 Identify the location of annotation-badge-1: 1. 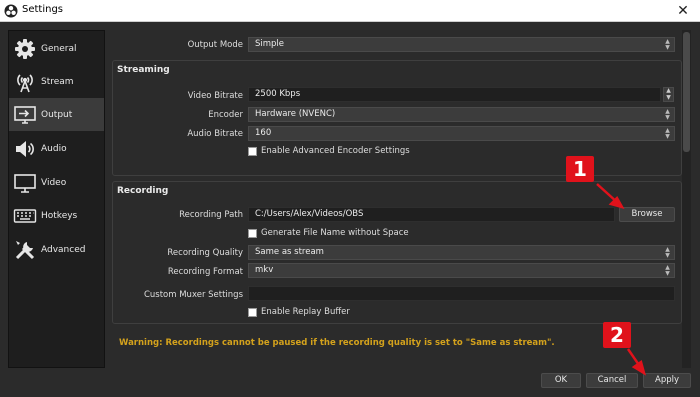
(580, 169).